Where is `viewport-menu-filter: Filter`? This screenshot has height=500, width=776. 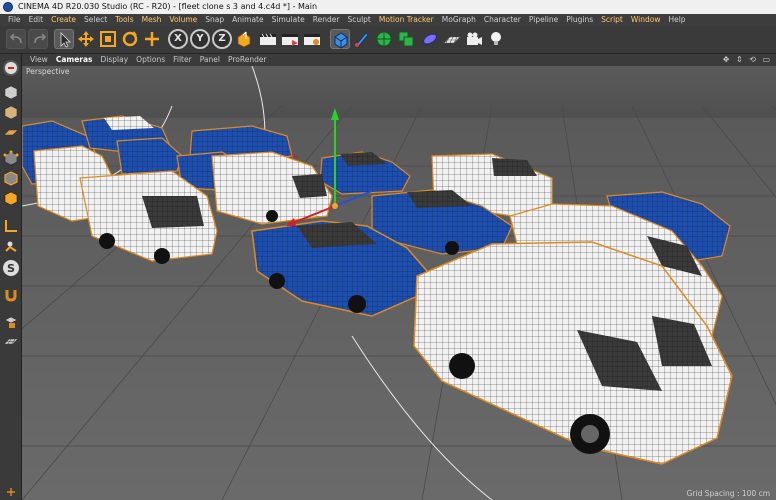
viewport-menu-filter: Filter is located at coordinates (182, 60).